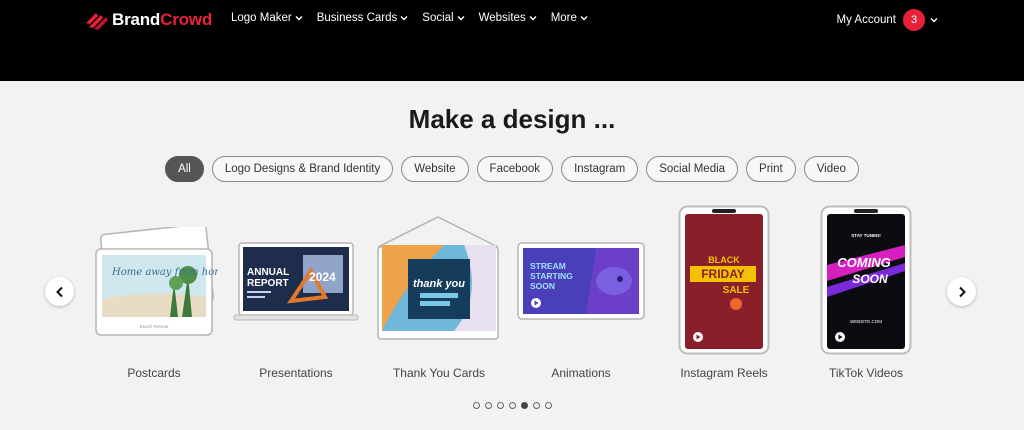 The image size is (1024, 430). I want to click on my-account-label: My Account, so click(866, 20).